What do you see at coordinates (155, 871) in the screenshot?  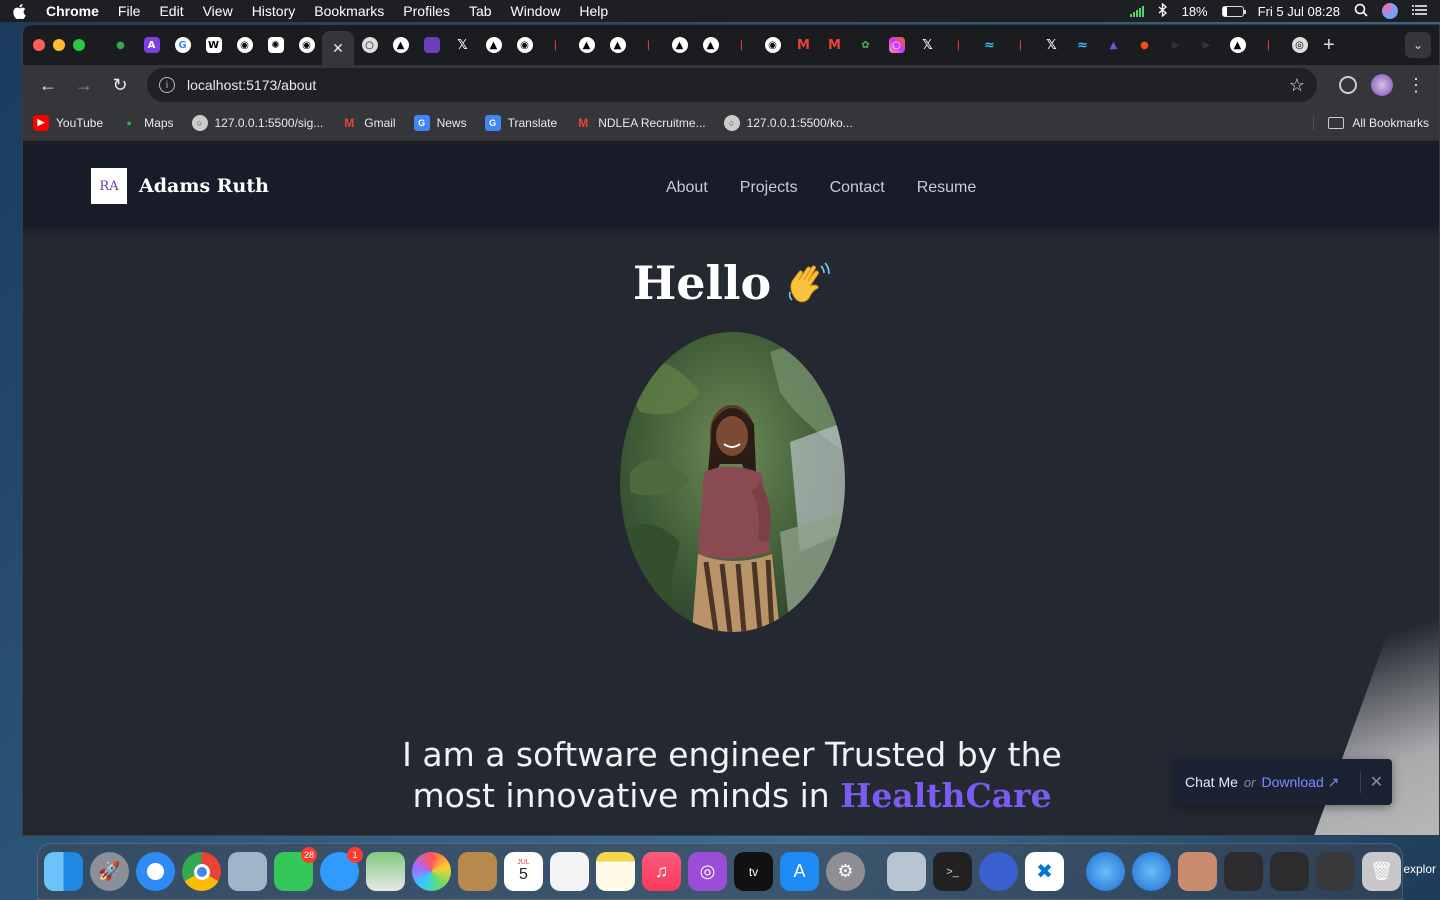 I see `dock-safari-icon` at bounding box center [155, 871].